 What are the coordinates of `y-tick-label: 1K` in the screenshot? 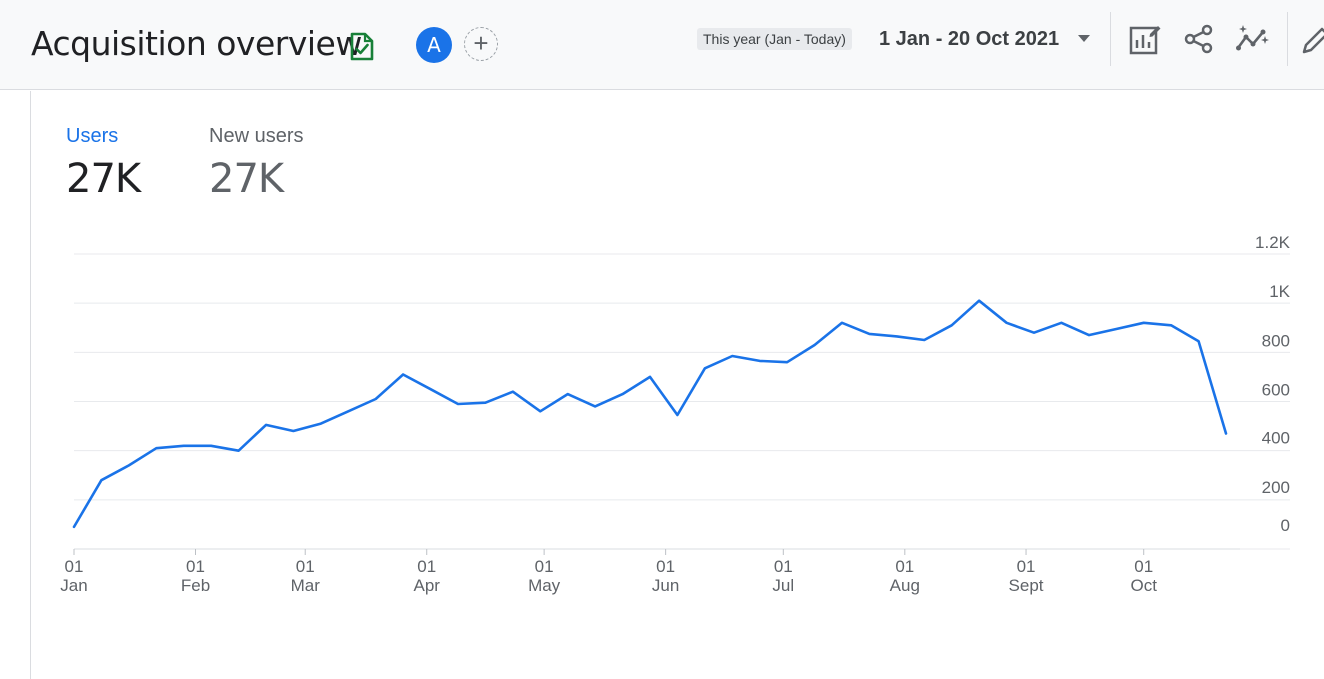 It's located at (1279, 291).